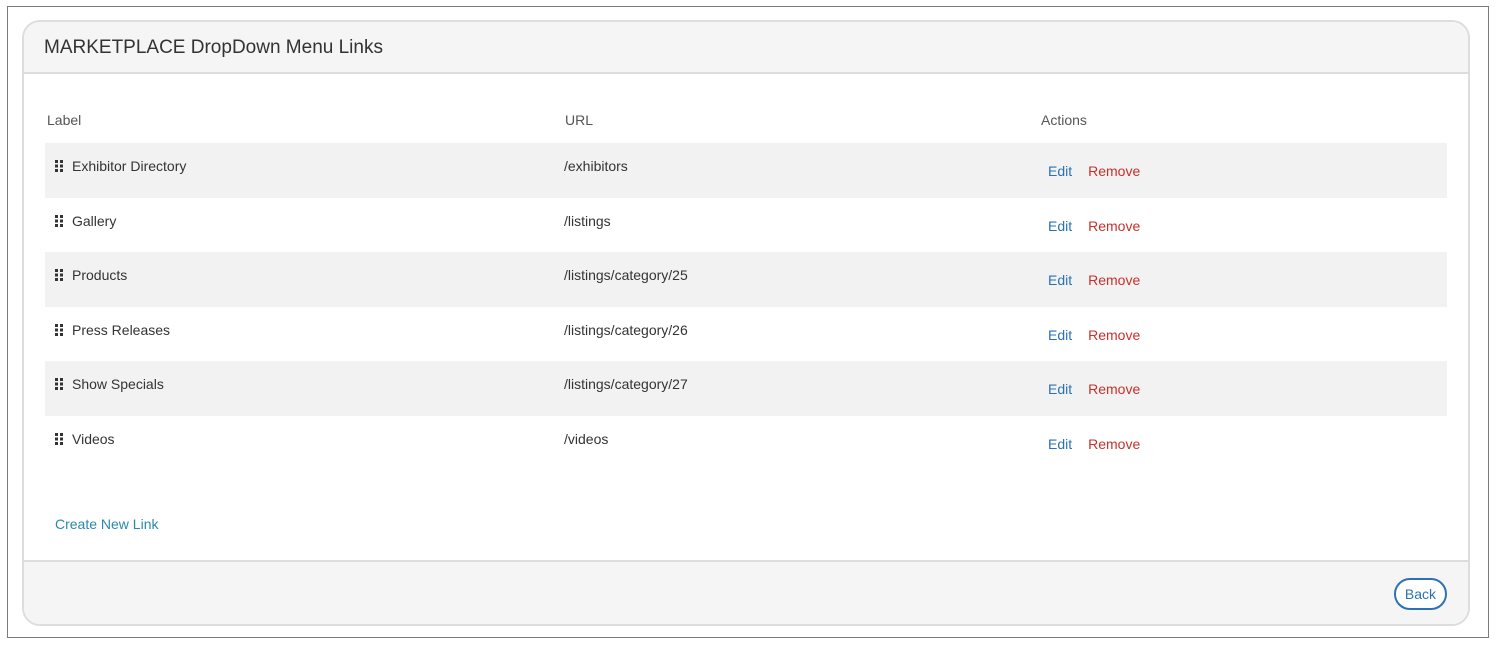 This screenshot has height=647, width=1498. I want to click on column-header-url: URL, so click(579, 120).